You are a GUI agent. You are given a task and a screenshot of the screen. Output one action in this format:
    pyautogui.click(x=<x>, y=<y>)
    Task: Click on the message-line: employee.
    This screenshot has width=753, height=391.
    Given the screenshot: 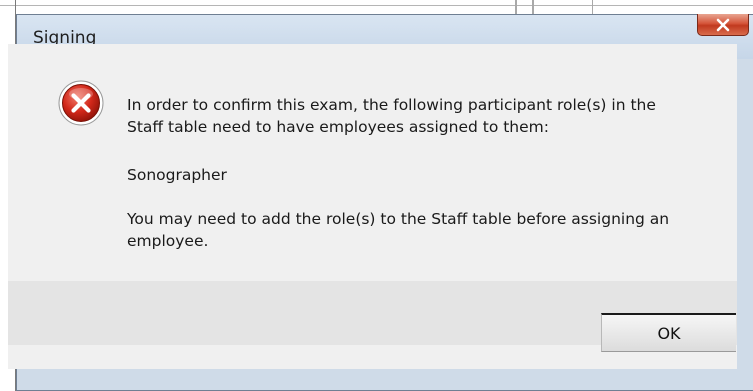 What is the action you would take?
    pyautogui.click(x=427, y=241)
    